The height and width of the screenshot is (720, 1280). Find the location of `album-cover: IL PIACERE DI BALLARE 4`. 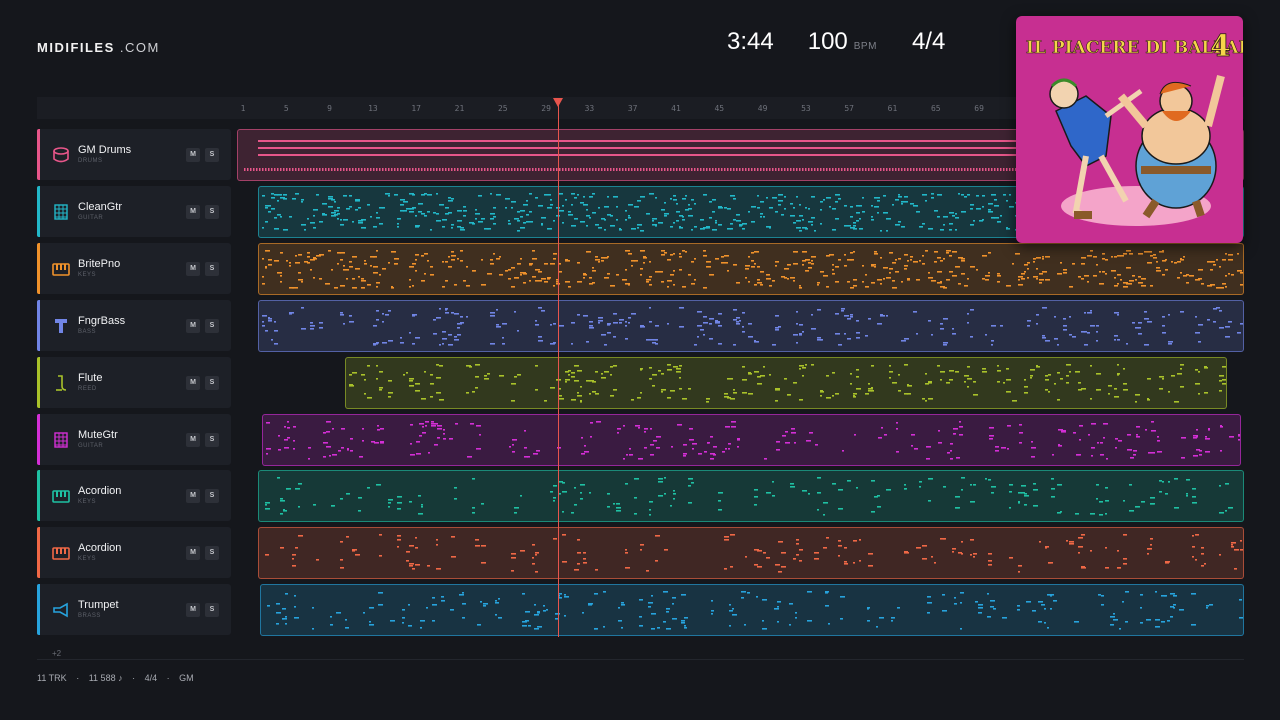

album-cover: IL PIACERE DI BALLARE 4 is located at coordinates (1129, 129).